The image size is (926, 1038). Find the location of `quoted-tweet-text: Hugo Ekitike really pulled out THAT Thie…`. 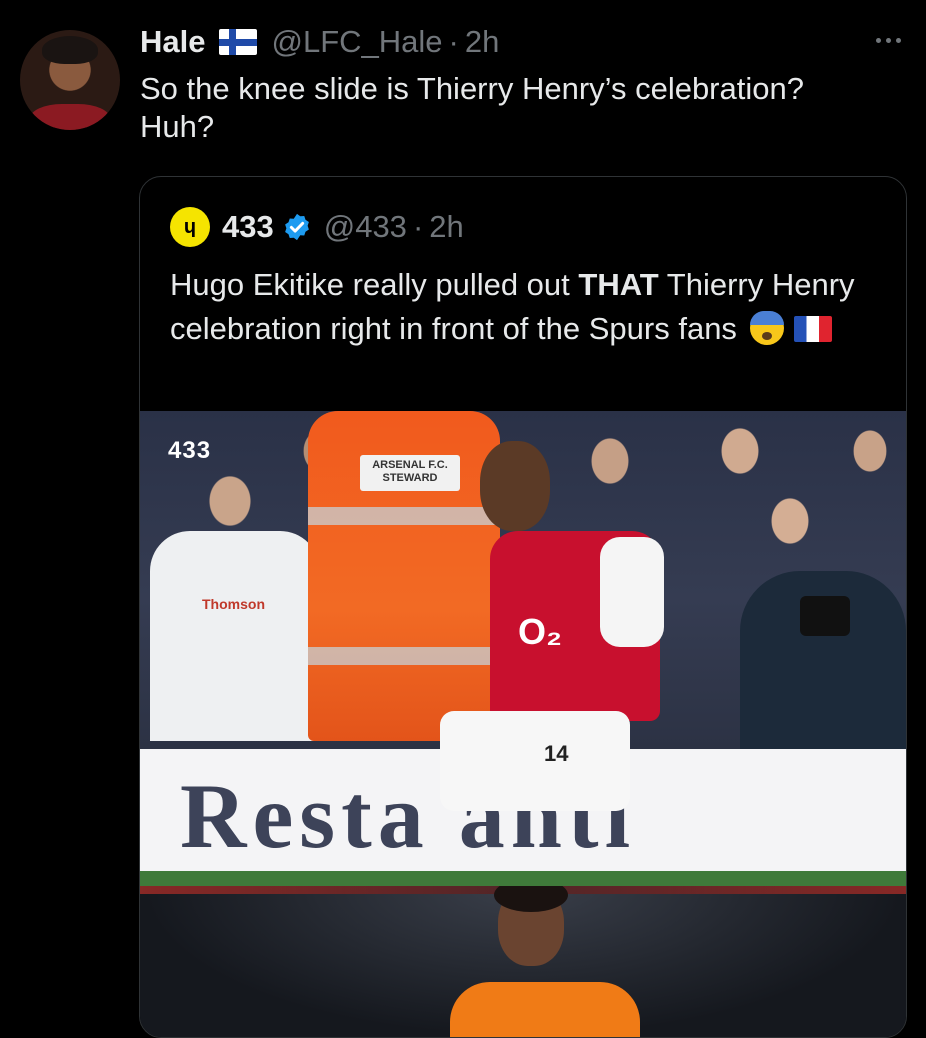

quoted-tweet-text: Hugo Ekitike really pulled out THAT Thie… is located at coordinates (520, 307).